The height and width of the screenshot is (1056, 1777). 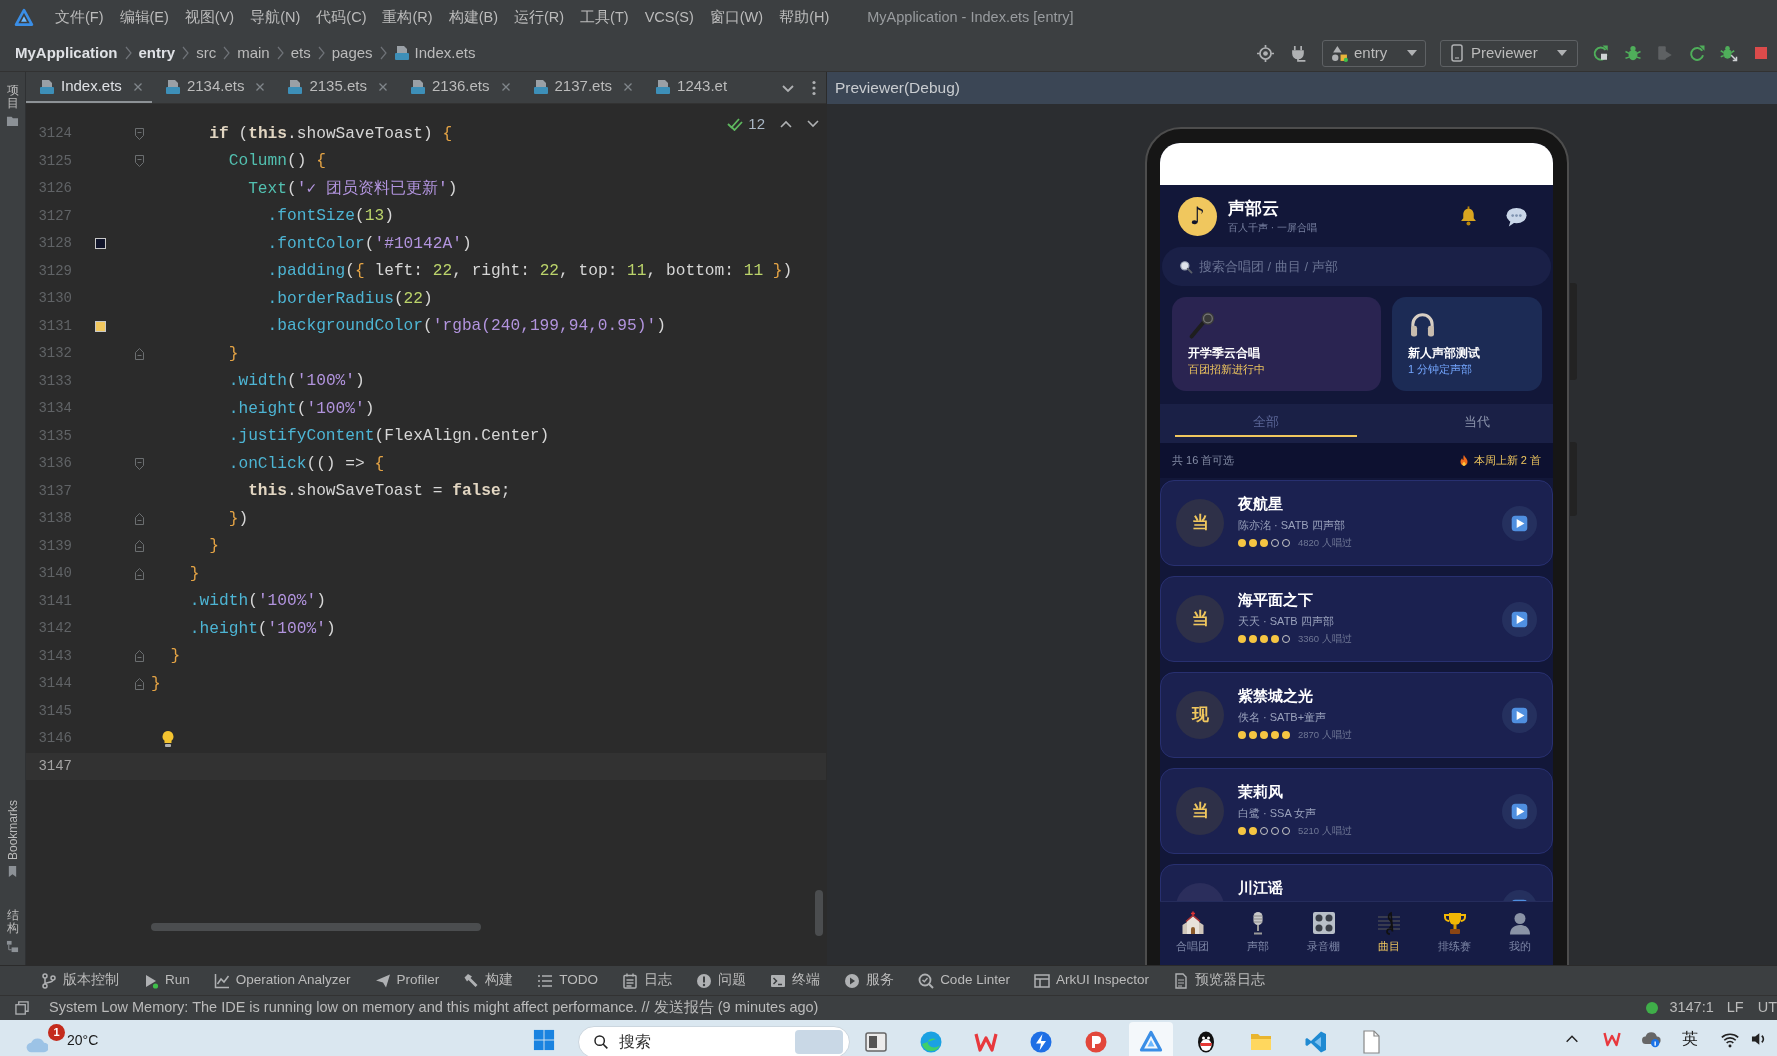 I want to click on editor-tab: 2134.ets, so click(x=213, y=87).